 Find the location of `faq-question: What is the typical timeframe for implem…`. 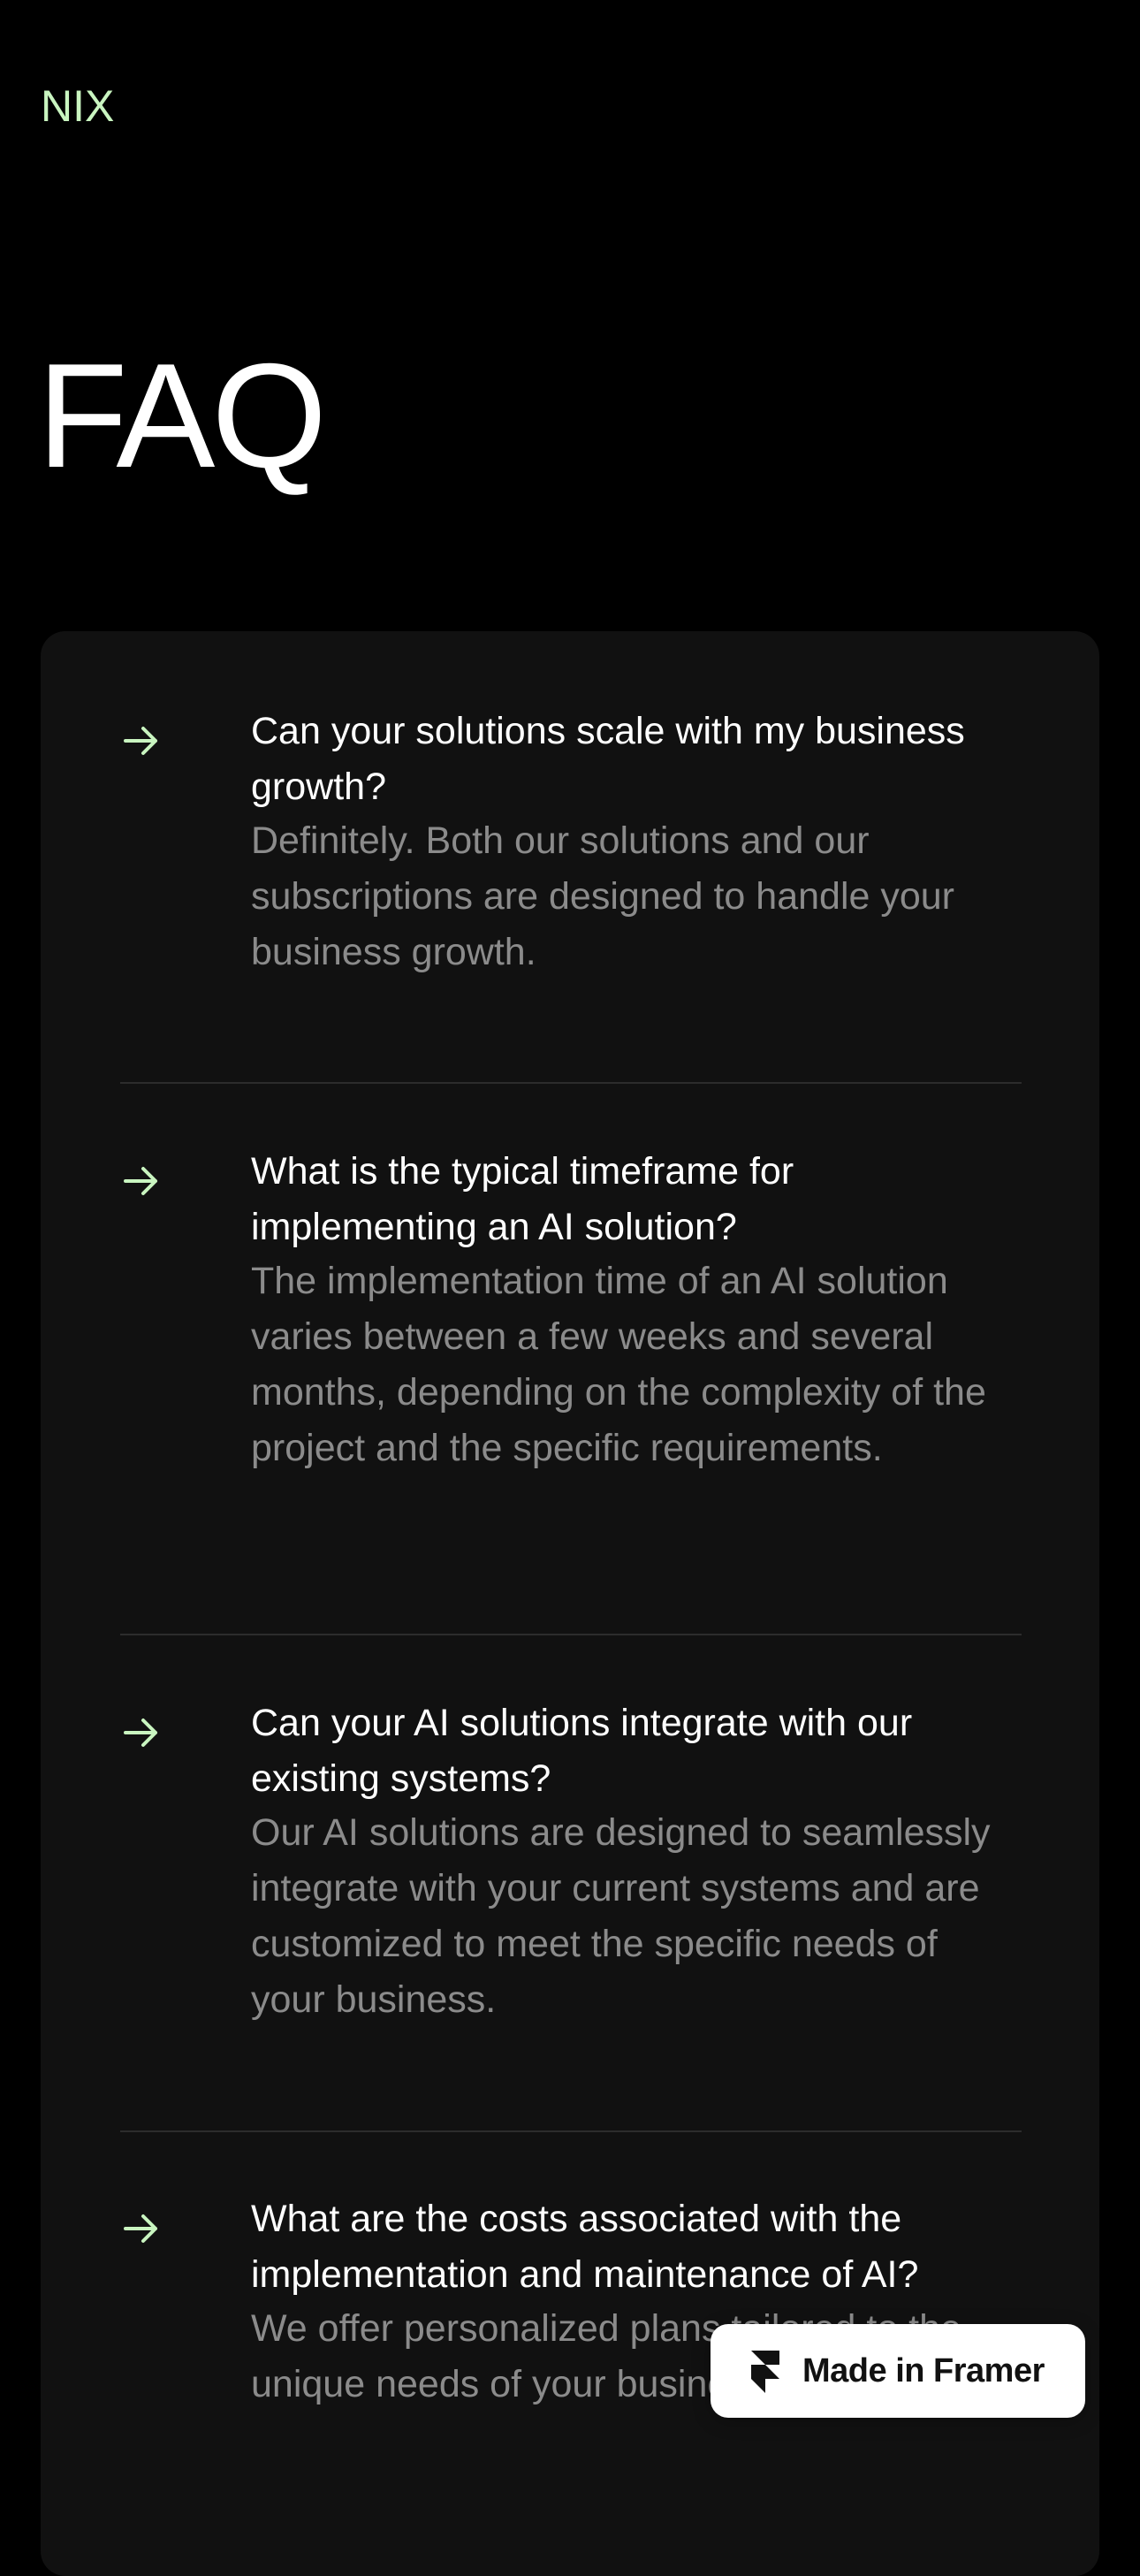

faq-question: What is the typical timeframe for implem… is located at coordinates (522, 1199).